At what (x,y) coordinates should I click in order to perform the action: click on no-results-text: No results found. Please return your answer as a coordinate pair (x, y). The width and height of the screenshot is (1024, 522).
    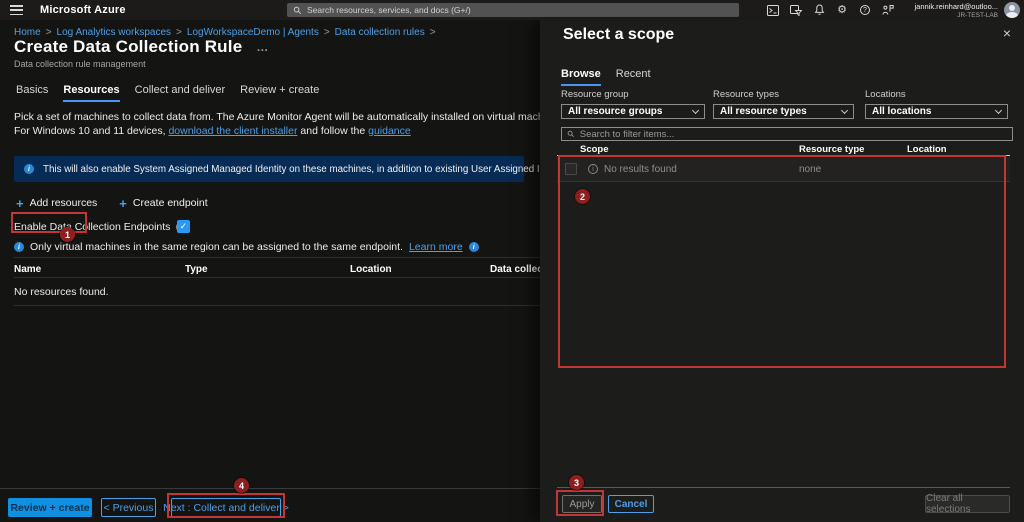
    Looking at the image, I should click on (640, 169).